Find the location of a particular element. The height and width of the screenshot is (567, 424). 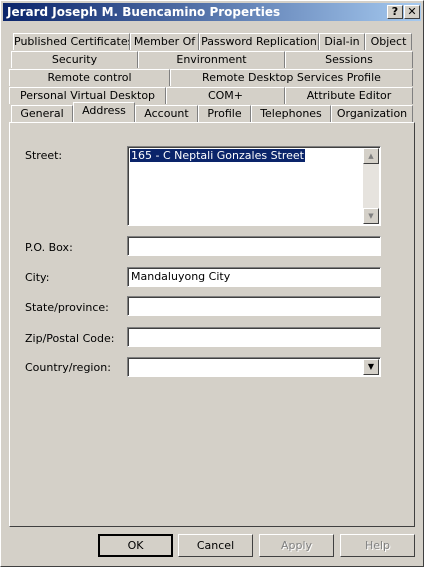

tab-general: General is located at coordinates (42, 113).